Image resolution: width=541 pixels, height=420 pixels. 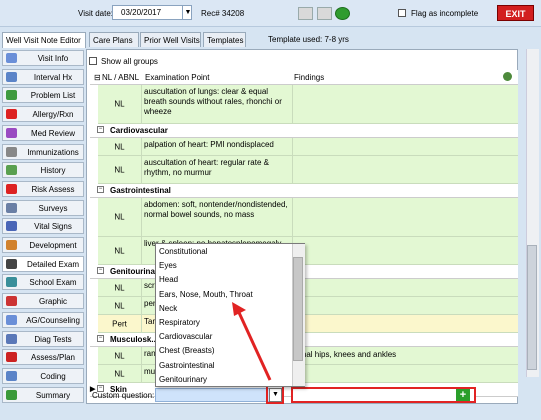 I want to click on sidebar-item-coding: Coding, so click(x=43, y=375).